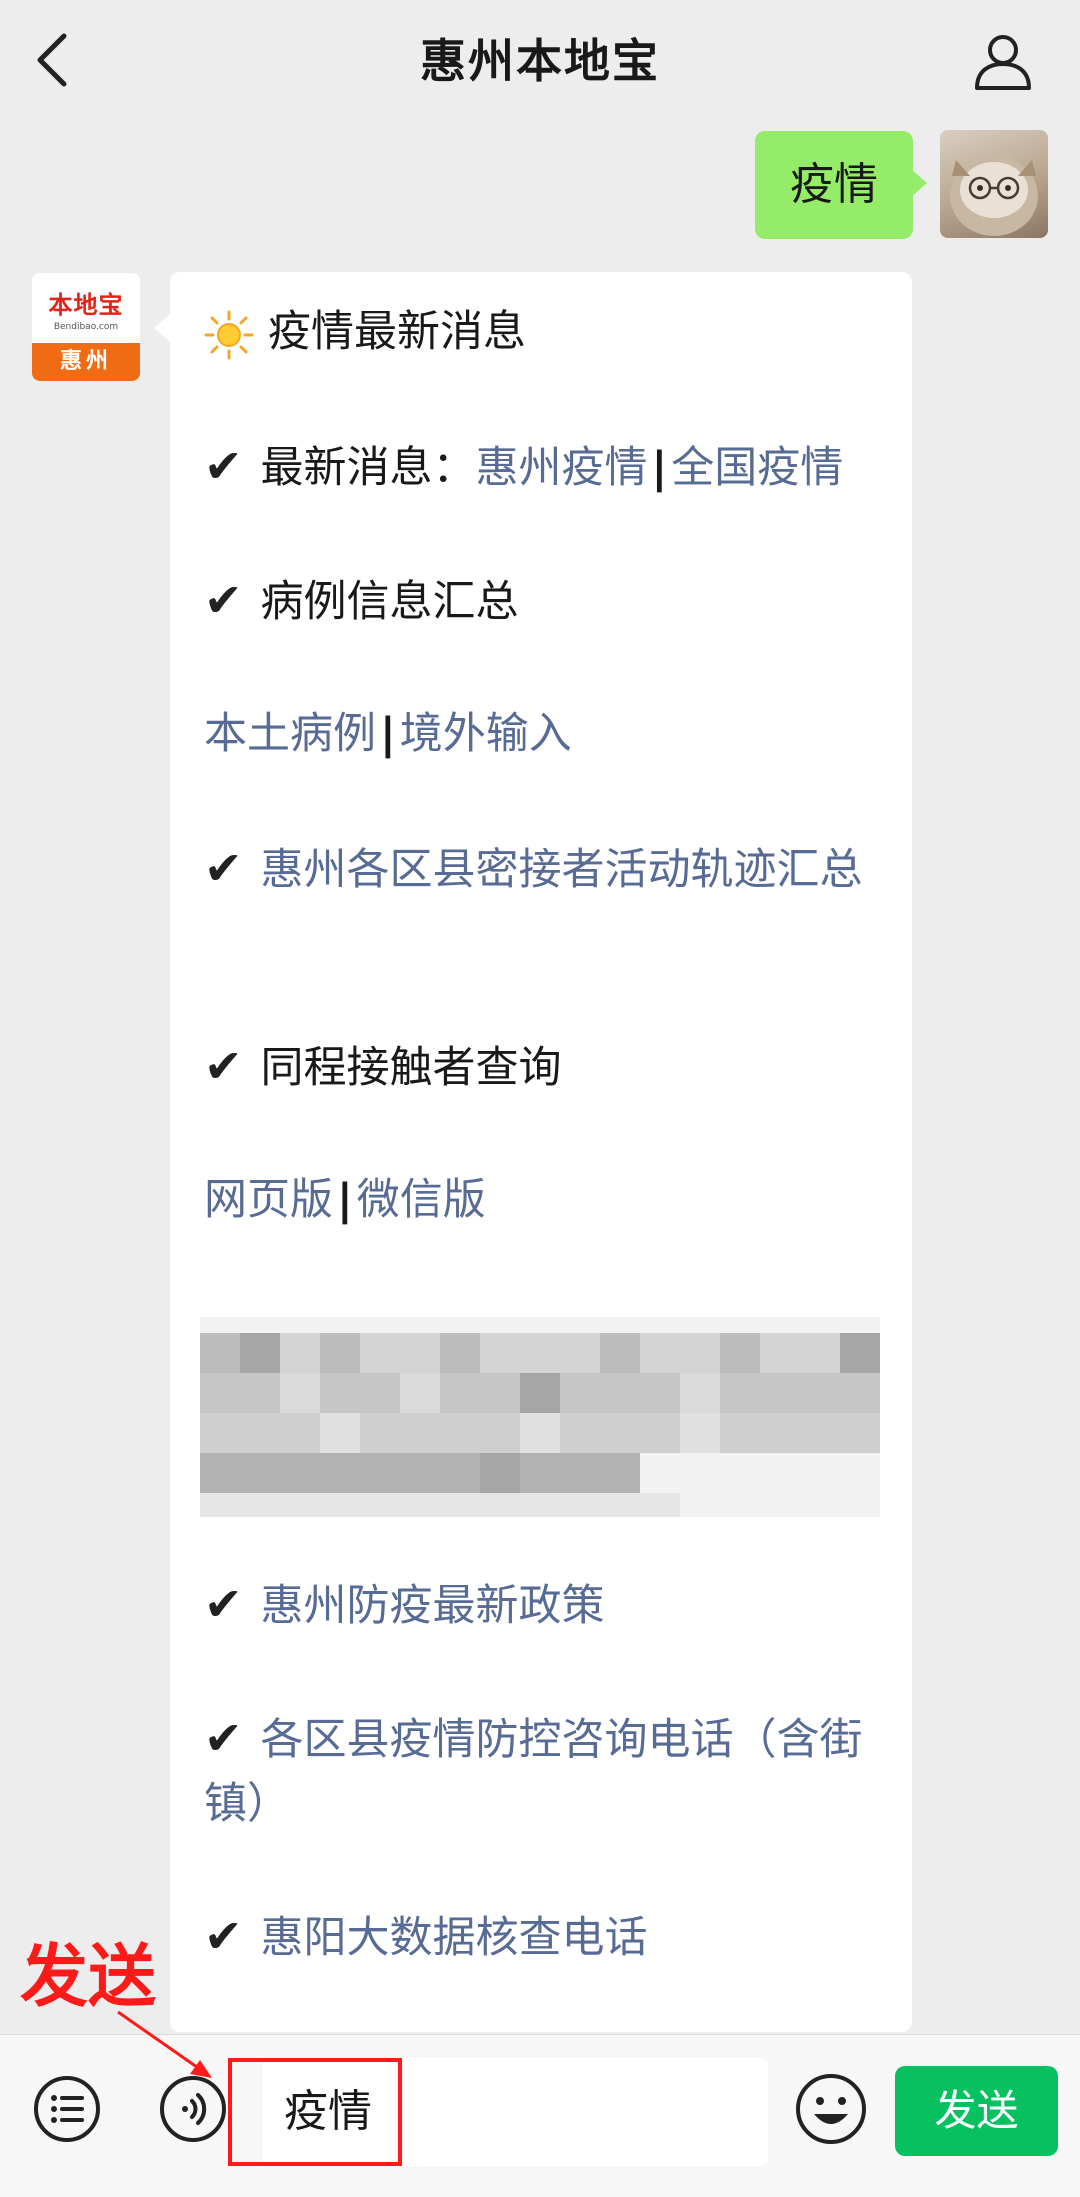  I want to click on mosaic-redacted-block, so click(540, 1417).